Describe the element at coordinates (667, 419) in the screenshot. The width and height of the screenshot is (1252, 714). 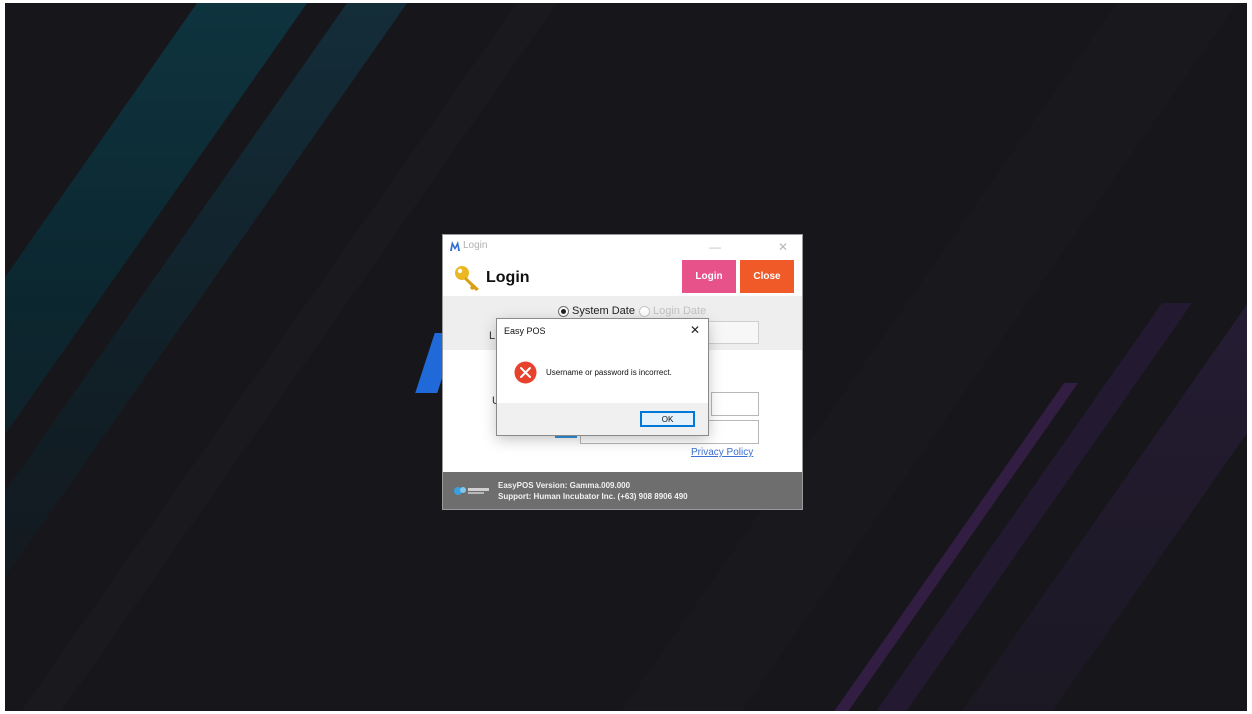
I see `ok-button: OK` at that location.